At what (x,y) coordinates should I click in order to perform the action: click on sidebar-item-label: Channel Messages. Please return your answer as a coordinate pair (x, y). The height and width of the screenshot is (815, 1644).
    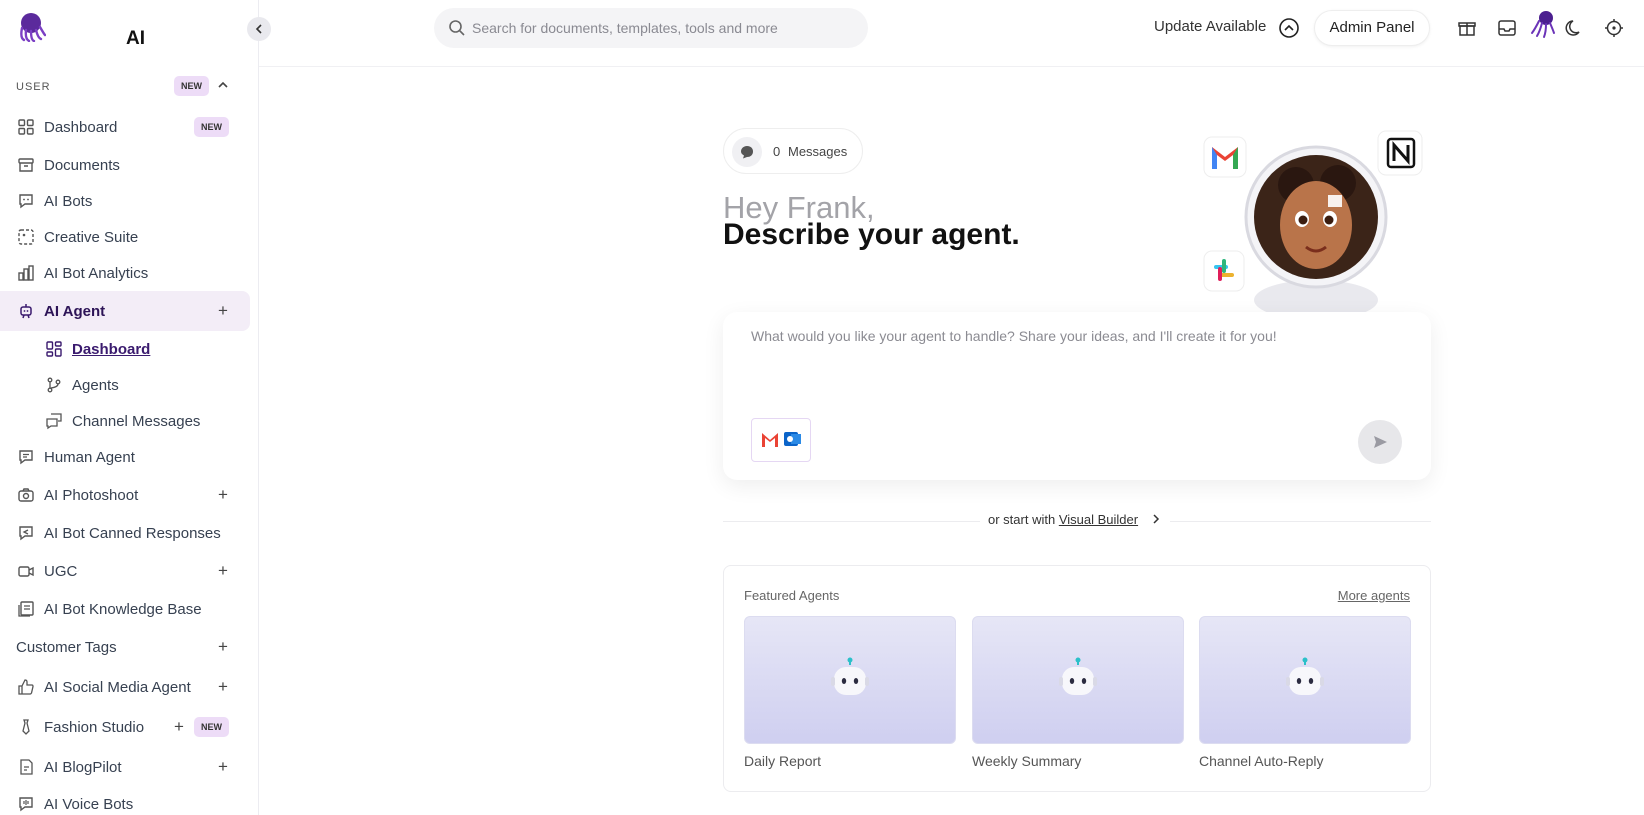
    Looking at the image, I should click on (136, 421).